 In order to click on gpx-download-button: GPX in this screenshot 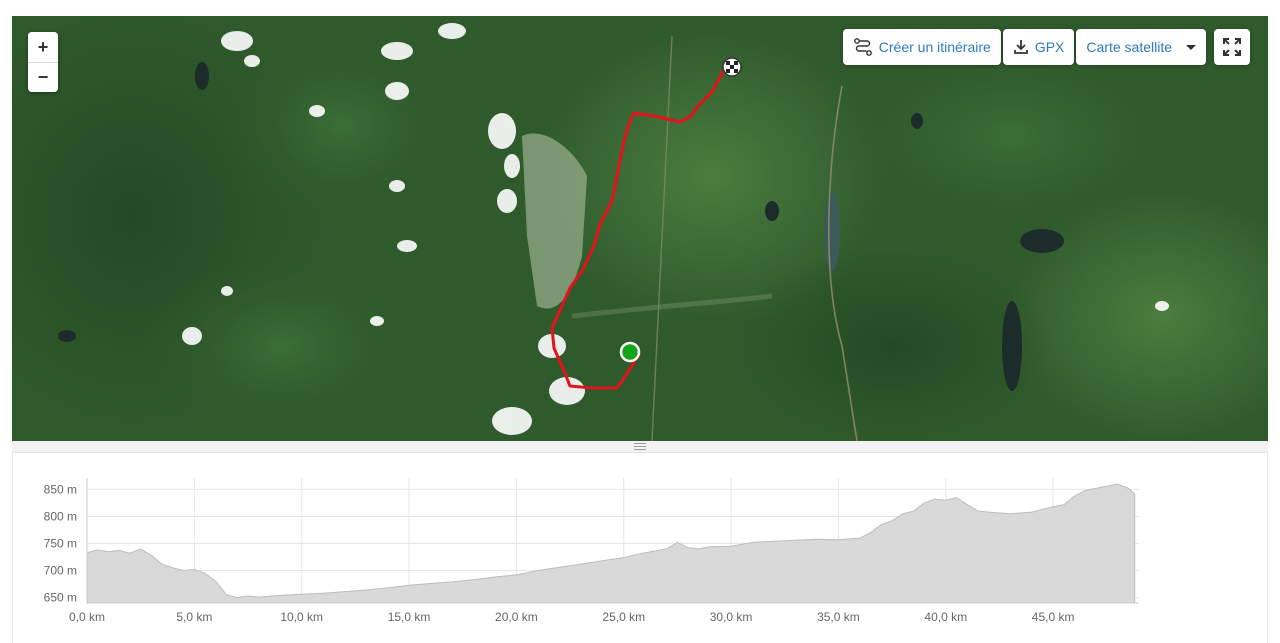, I will do `click(1038, 47)`.